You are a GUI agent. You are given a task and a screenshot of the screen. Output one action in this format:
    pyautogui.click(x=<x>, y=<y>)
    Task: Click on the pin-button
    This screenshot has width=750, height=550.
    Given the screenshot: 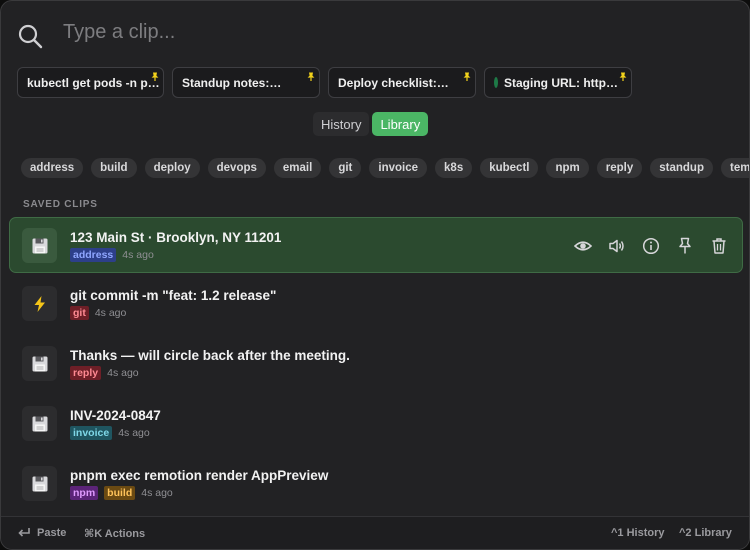 What is the action you would take?
    pyautogui.click(x=685, y=246)
    